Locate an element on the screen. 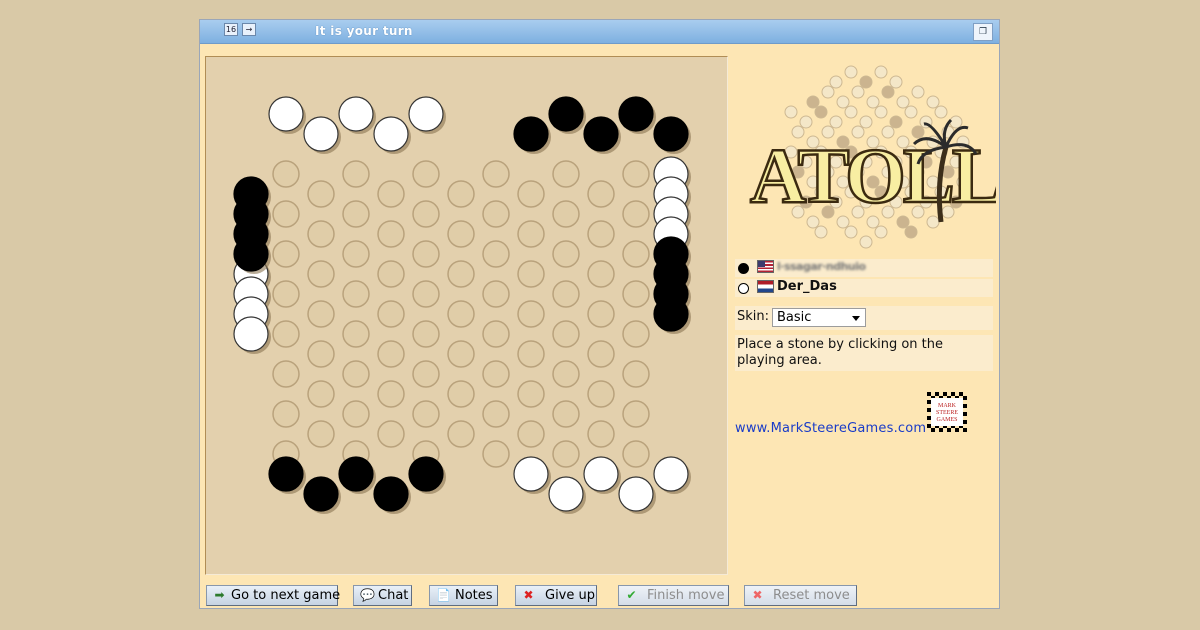 This screenshot has width=1200, height=630. skin-select: Basic is located at coordinates (819, 317).